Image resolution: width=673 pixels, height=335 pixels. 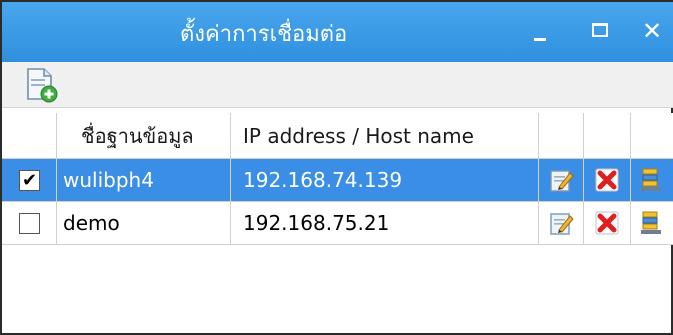 What do you see at coordinates (540, 39) in the screenshot?
I see `minimize-icon` at bounding box center [540, 39].